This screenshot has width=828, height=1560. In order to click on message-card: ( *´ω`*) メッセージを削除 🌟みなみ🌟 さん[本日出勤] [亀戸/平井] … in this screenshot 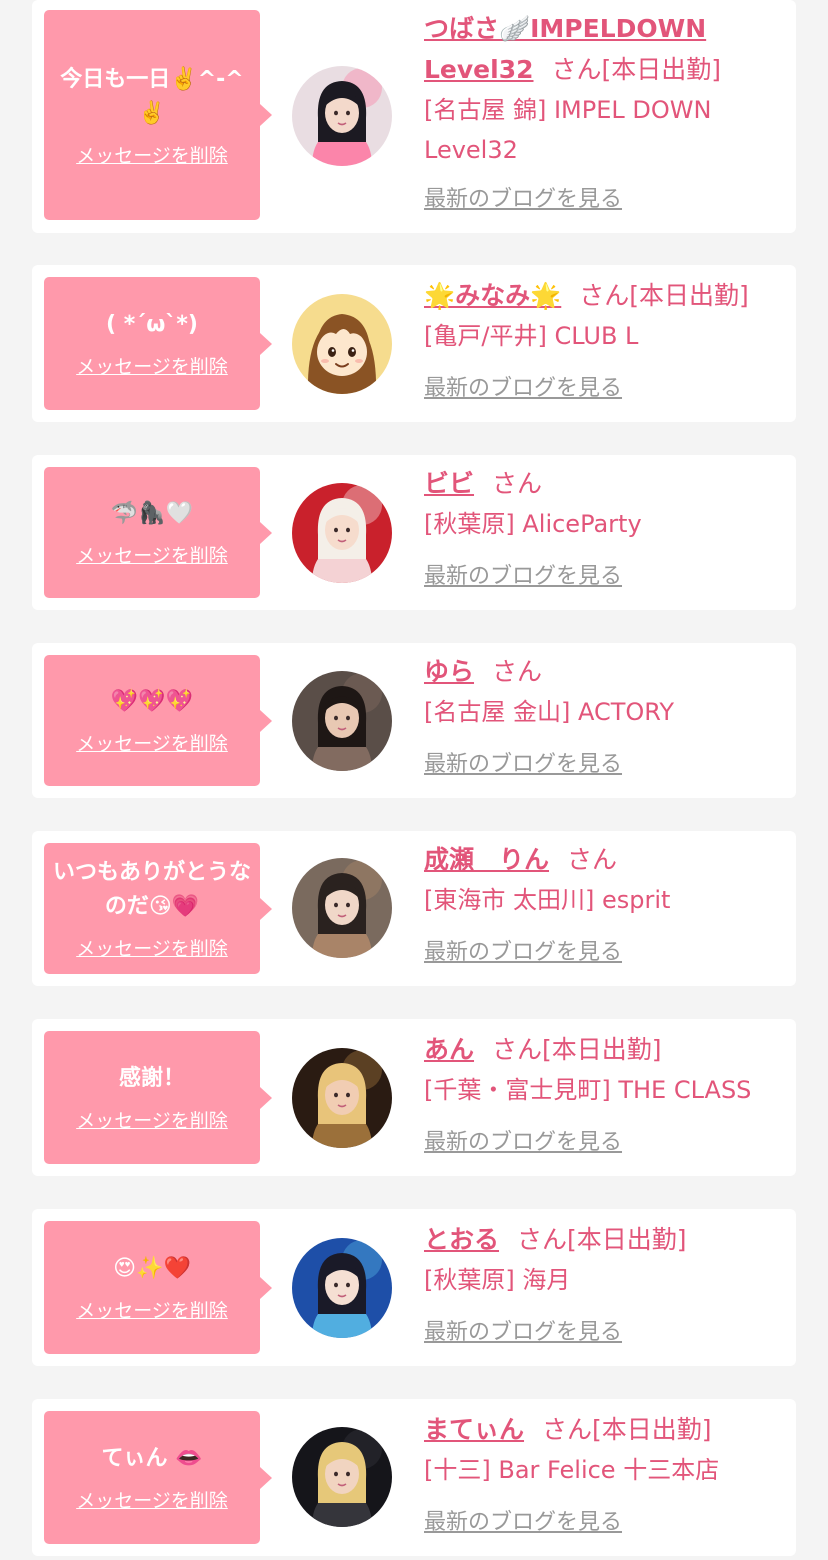, I will do `click(414, 343)`.